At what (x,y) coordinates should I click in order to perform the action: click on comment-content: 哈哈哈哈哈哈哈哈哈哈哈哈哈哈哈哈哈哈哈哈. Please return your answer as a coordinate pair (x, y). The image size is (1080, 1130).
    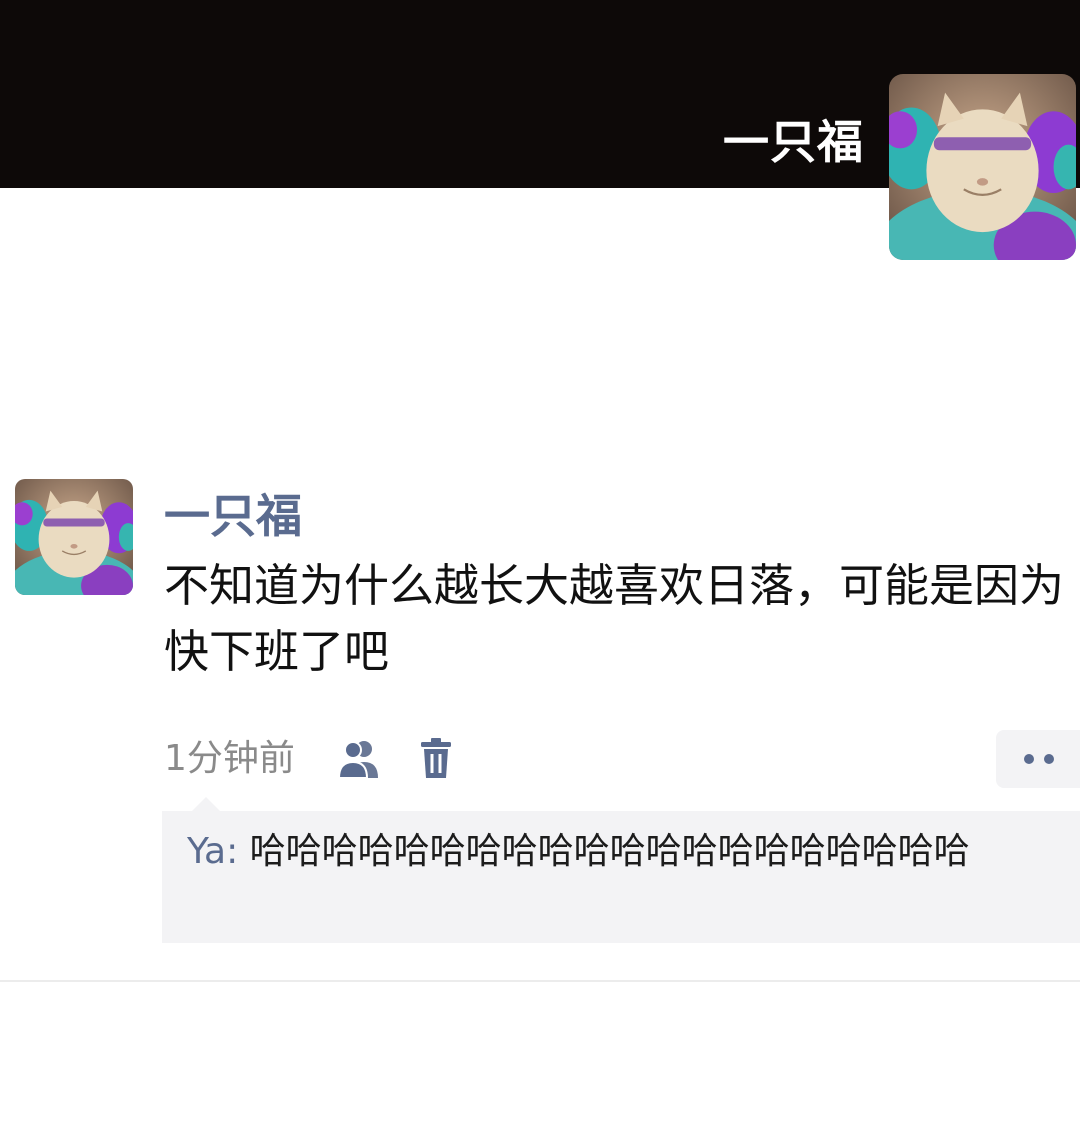
    Looking at the image, I should click on (609, 851).